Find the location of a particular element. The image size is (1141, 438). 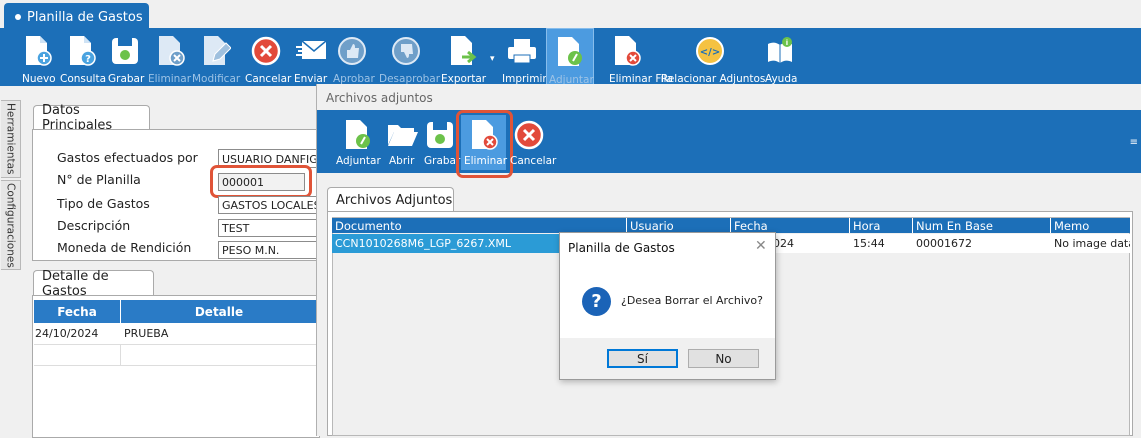

datos-principales-tab: Datos Principales is located at coordinates (91, 118).